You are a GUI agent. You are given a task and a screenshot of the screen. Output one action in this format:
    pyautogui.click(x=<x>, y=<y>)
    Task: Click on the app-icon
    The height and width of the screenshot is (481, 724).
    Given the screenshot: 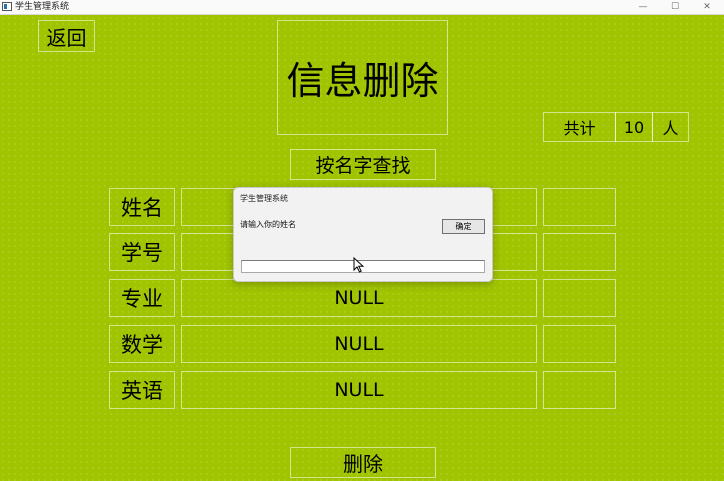 What is the action you would take?
    pyautogui.click(x=7, y=6)
    